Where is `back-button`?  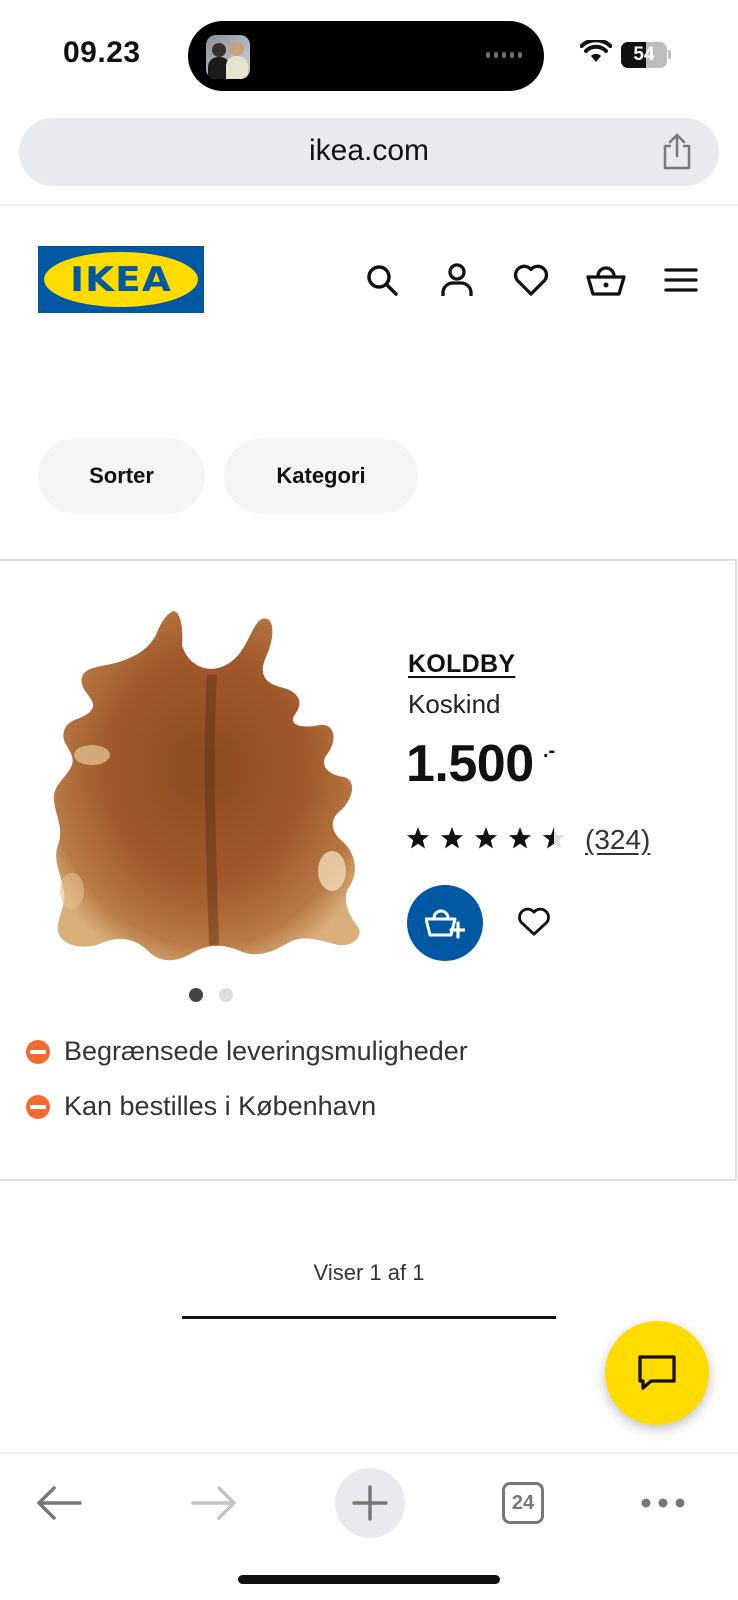 back-button is located at coordinates (59, 1503).